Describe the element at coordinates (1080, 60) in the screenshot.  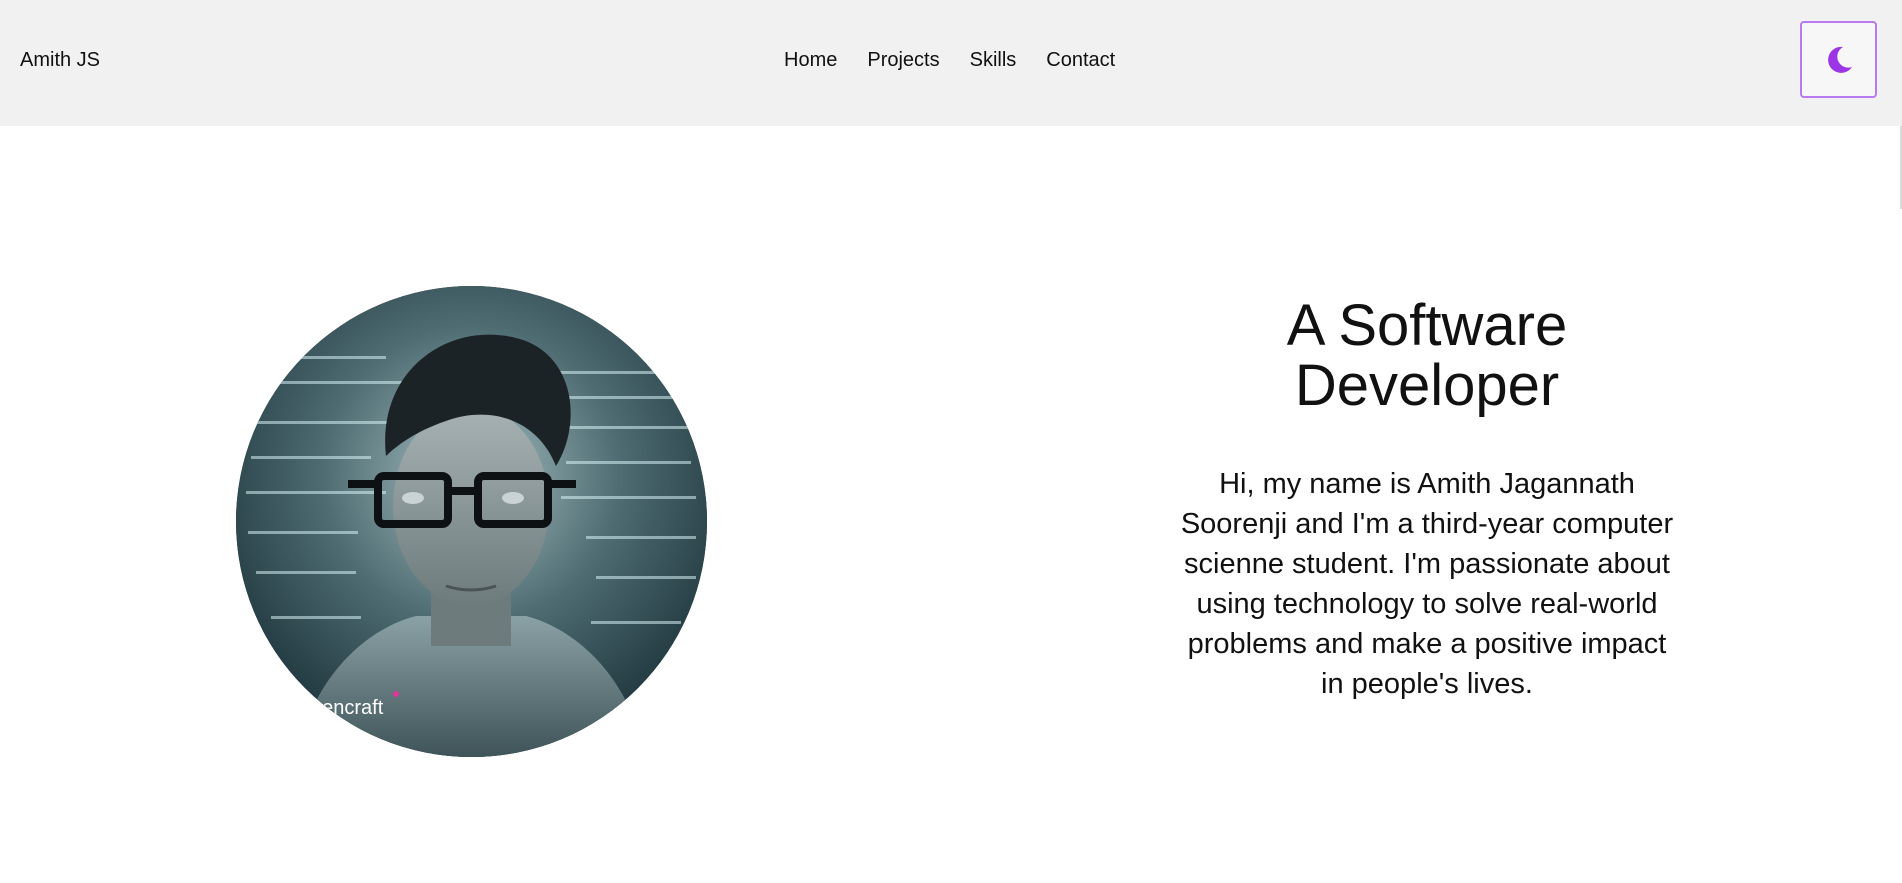
I see `nav-contact-link: Contact` at that location.